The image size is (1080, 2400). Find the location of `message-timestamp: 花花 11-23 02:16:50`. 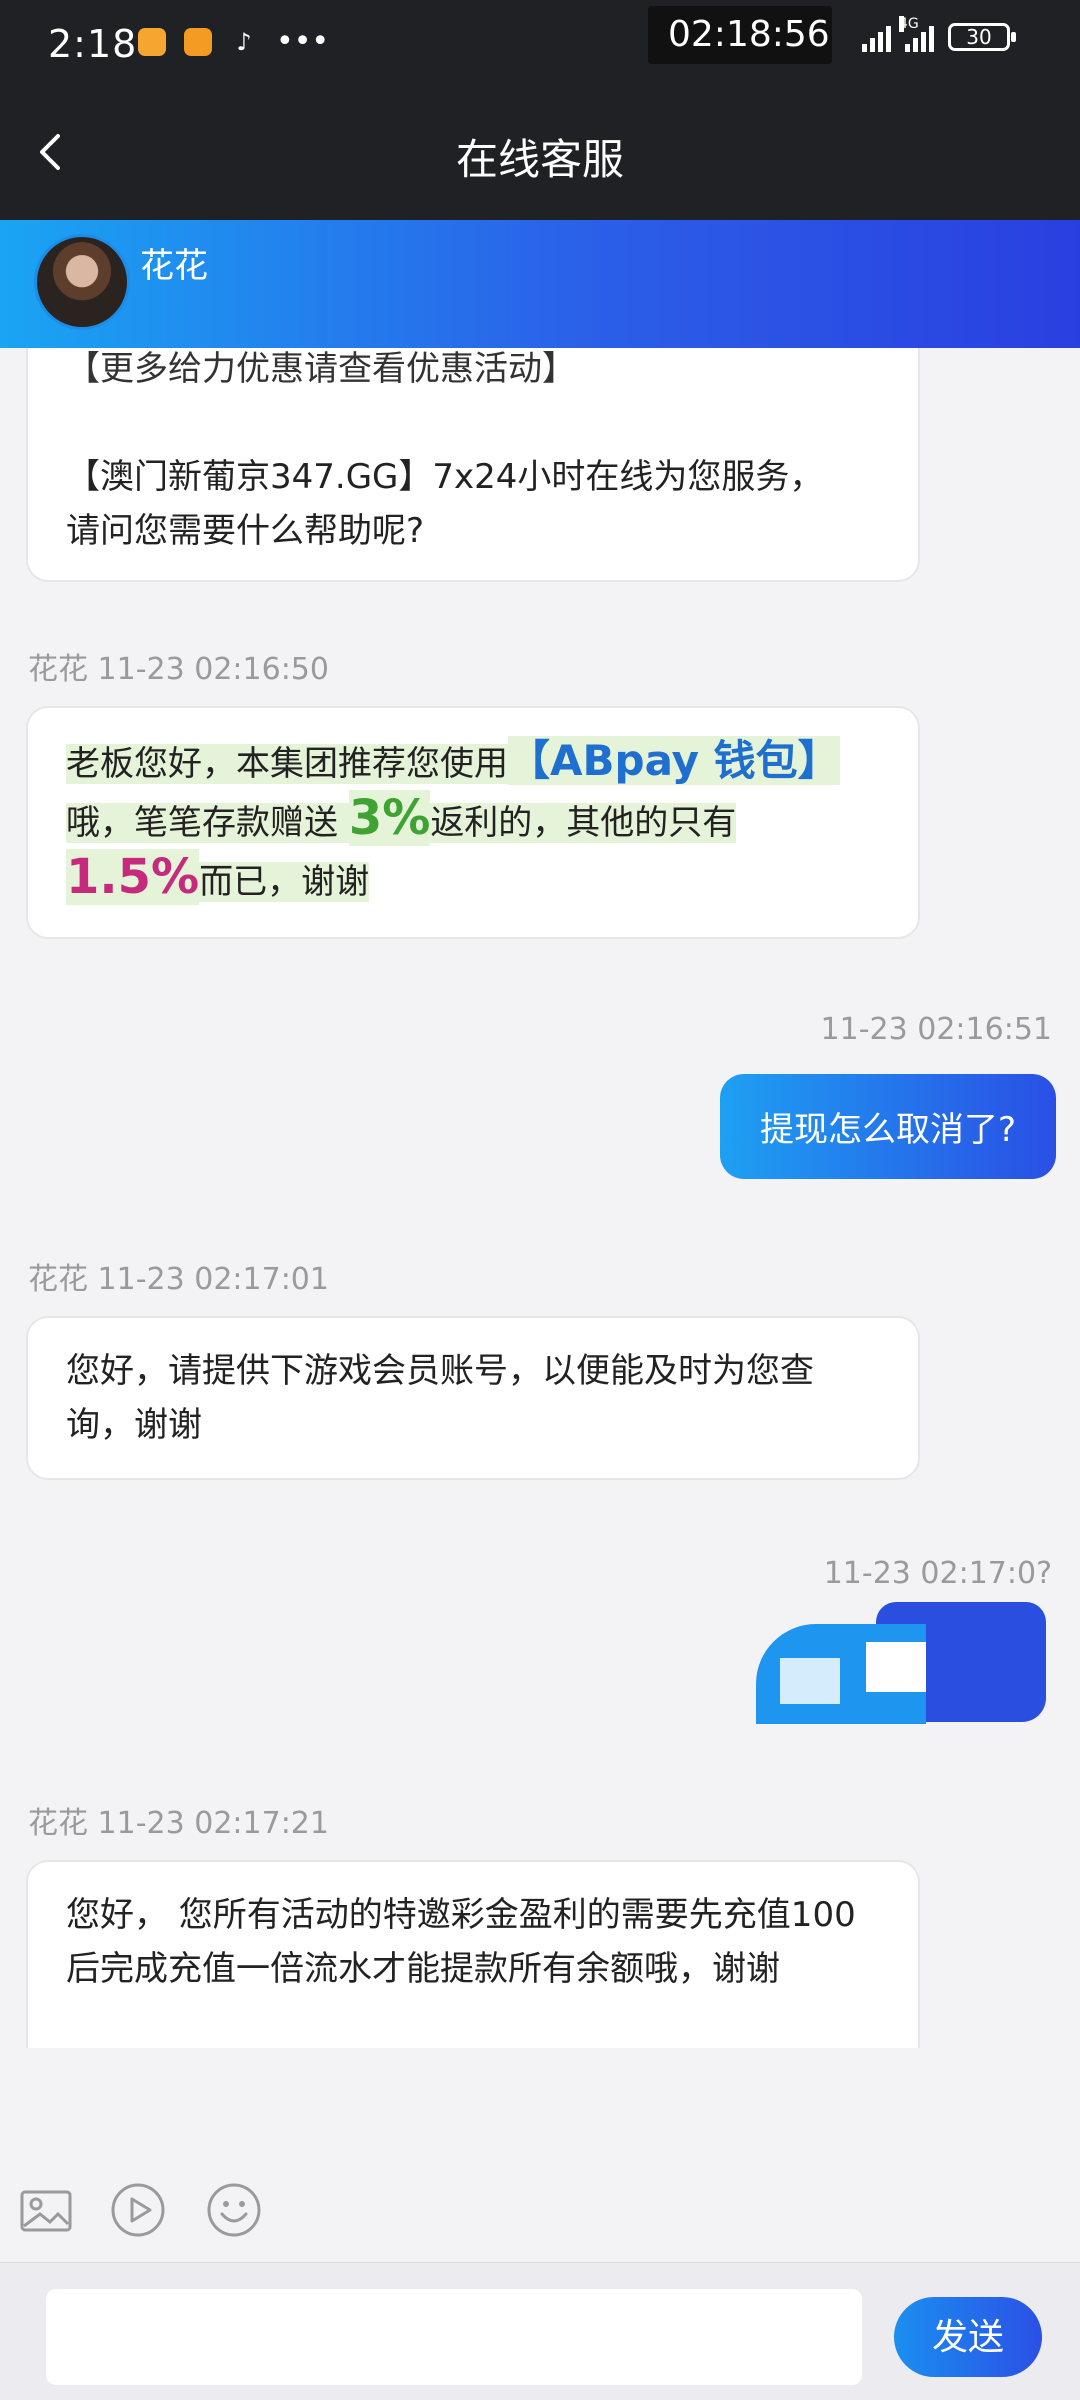

message-timestamp: 花花 11-23 02:16:50 is located at coordinates (178, 669).